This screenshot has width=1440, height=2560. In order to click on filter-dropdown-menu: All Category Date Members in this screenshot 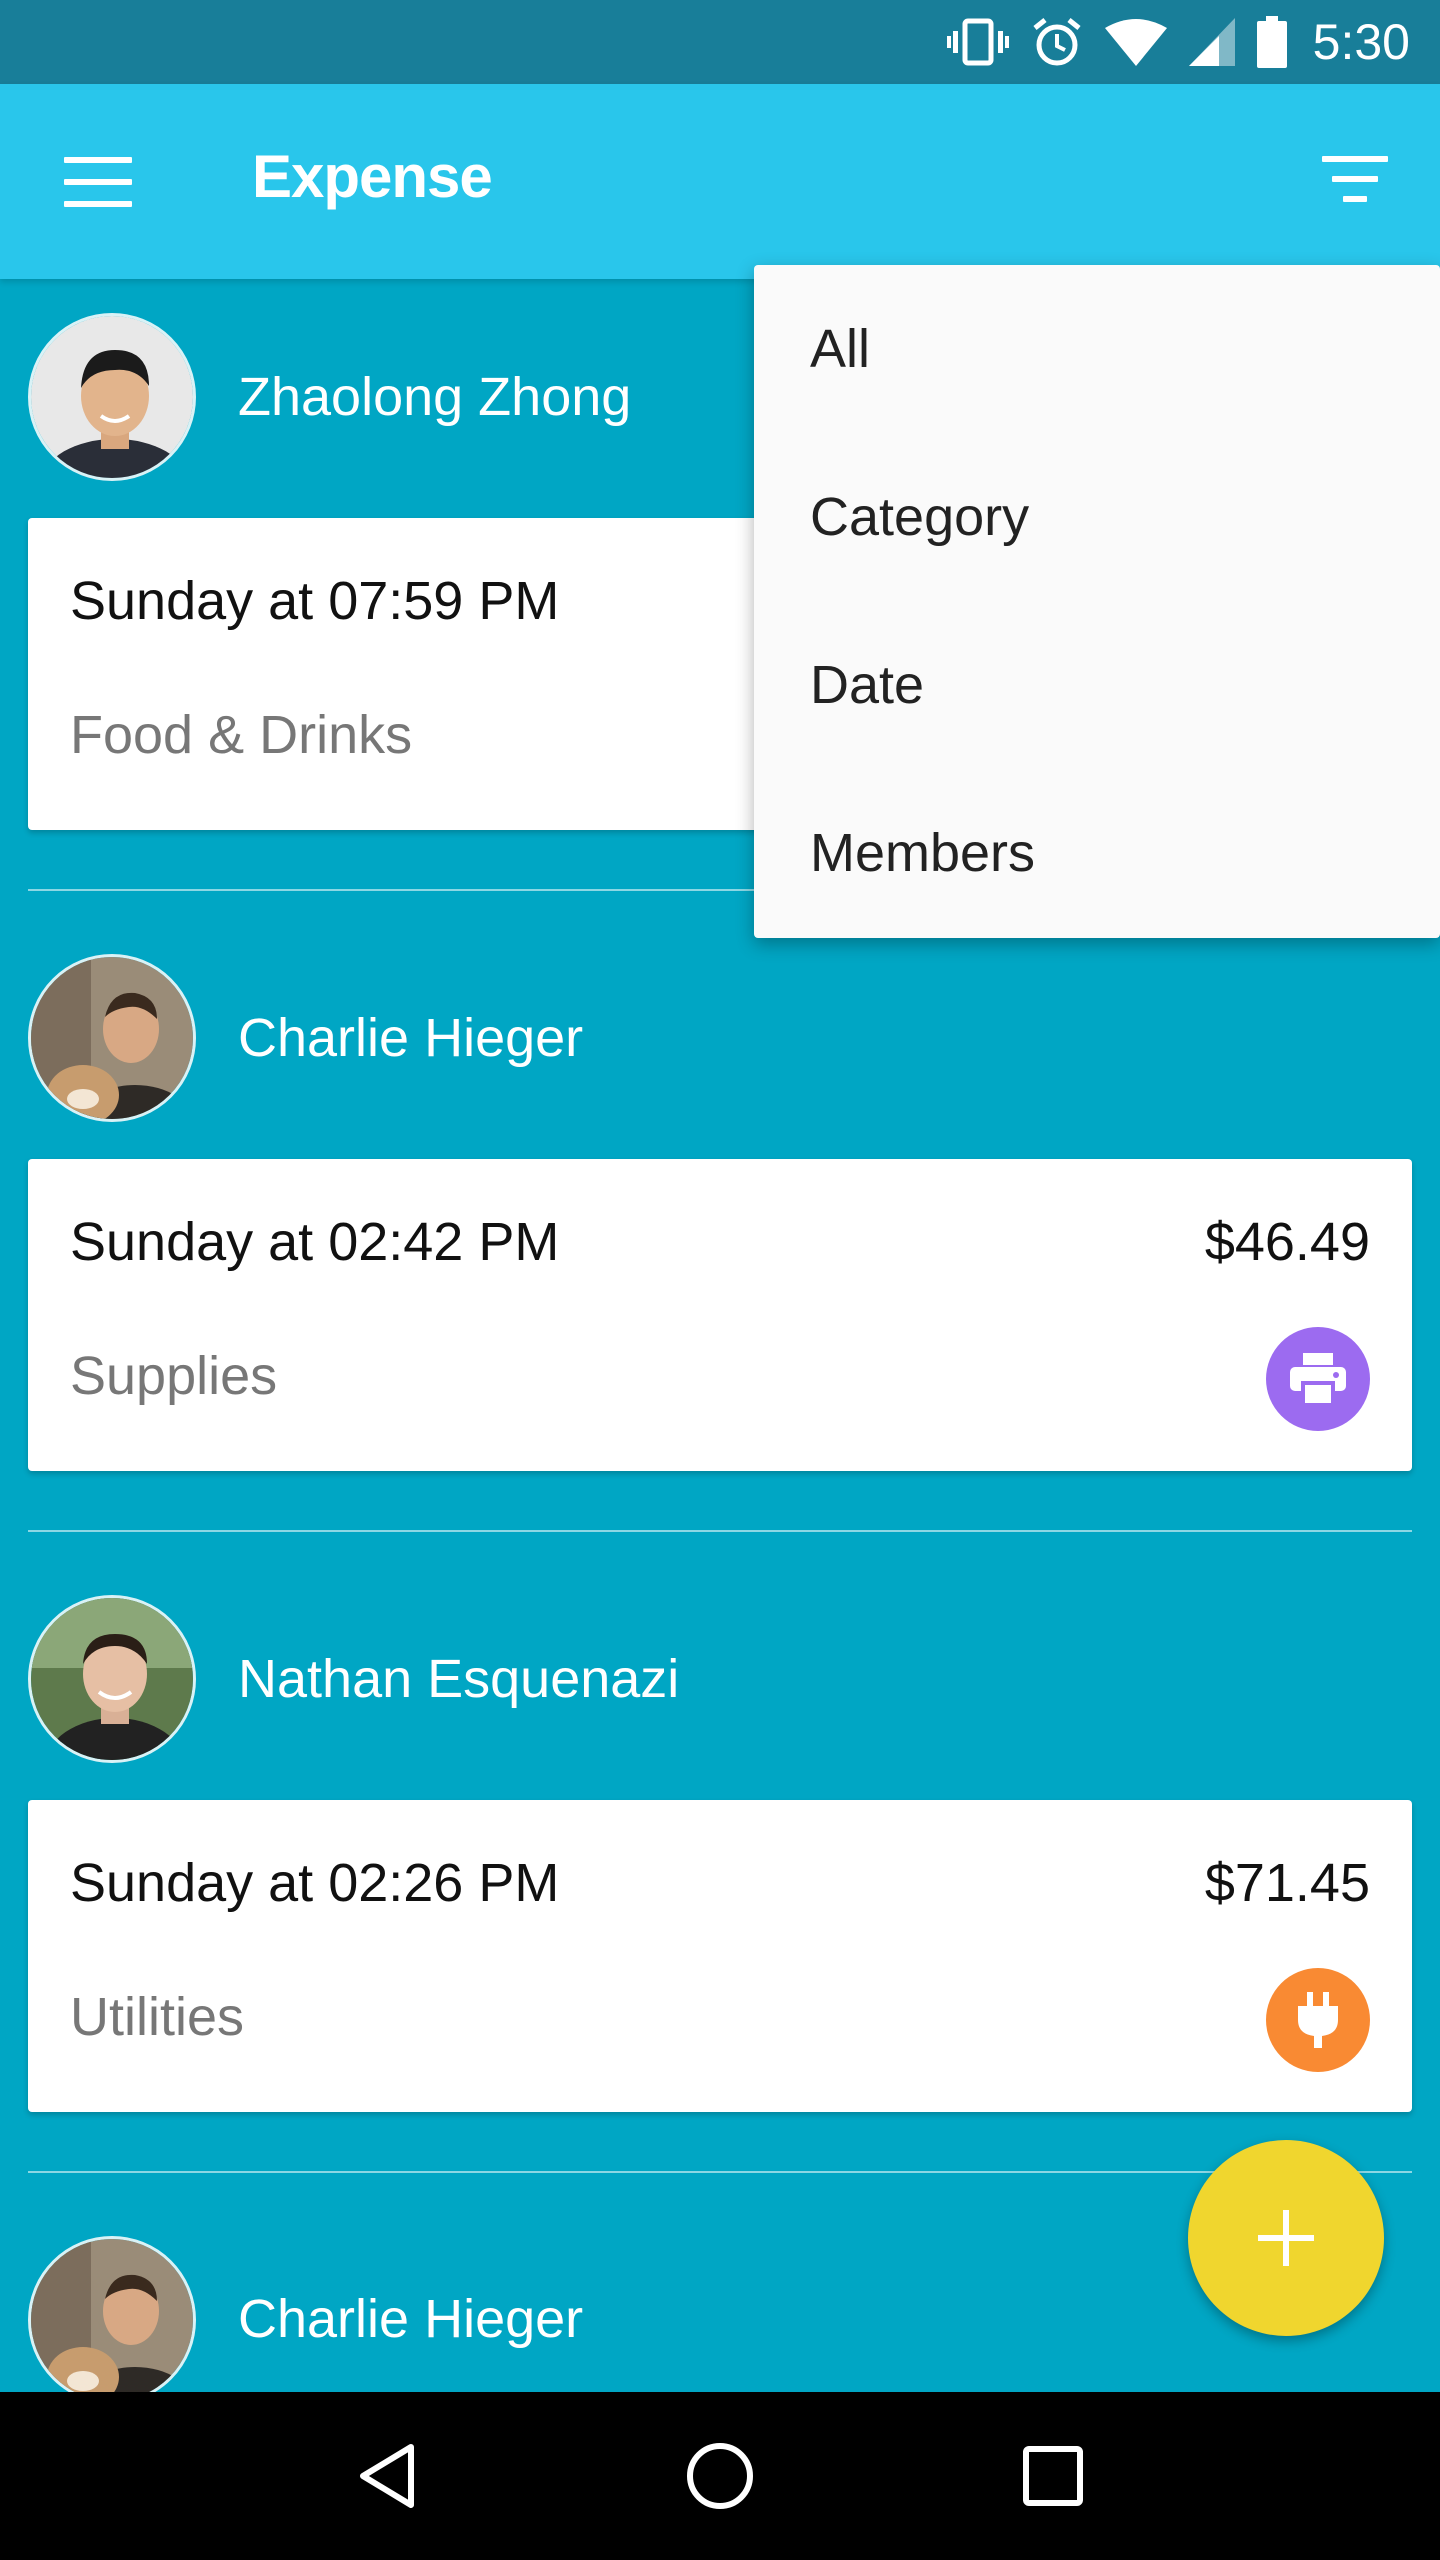, I will do `click(1097, 601)`.